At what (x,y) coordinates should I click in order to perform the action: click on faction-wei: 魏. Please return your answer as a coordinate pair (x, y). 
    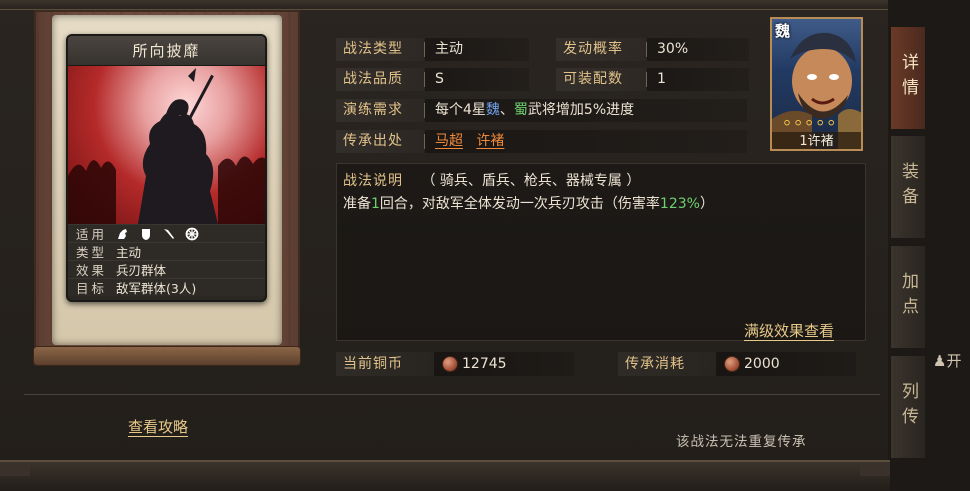
    Looking at the image, I should click on (492, 110).